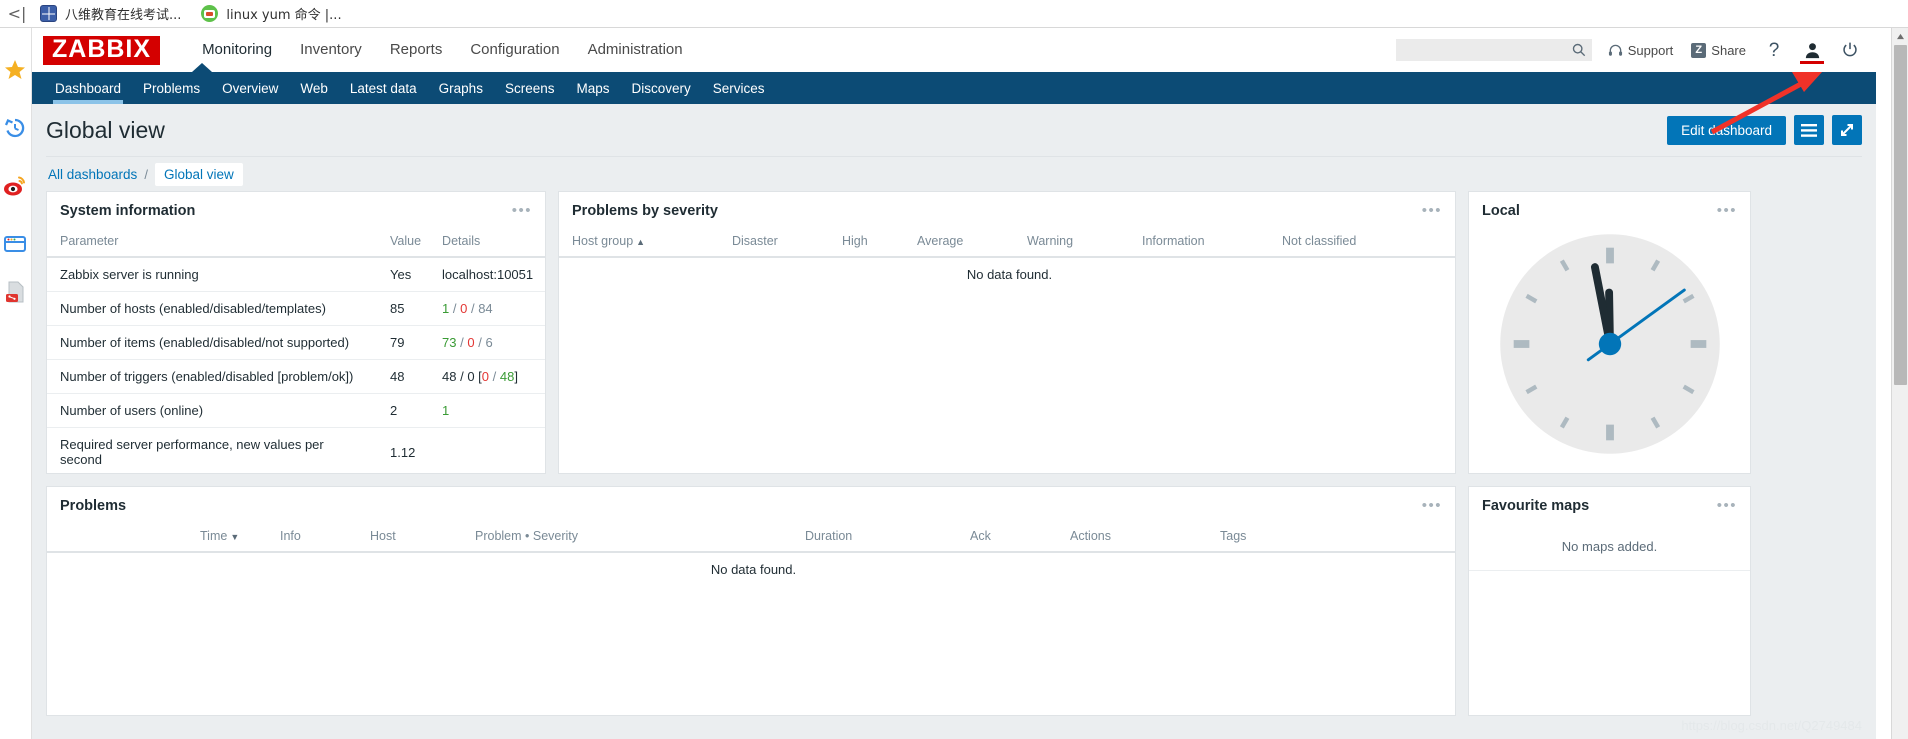 The height and width of the screenshot is (739, 1908). What do you see at coordinates (416, 50) in the screenshot?
I see `nav-item-reports: Reports` at bounding box center [416, 50].